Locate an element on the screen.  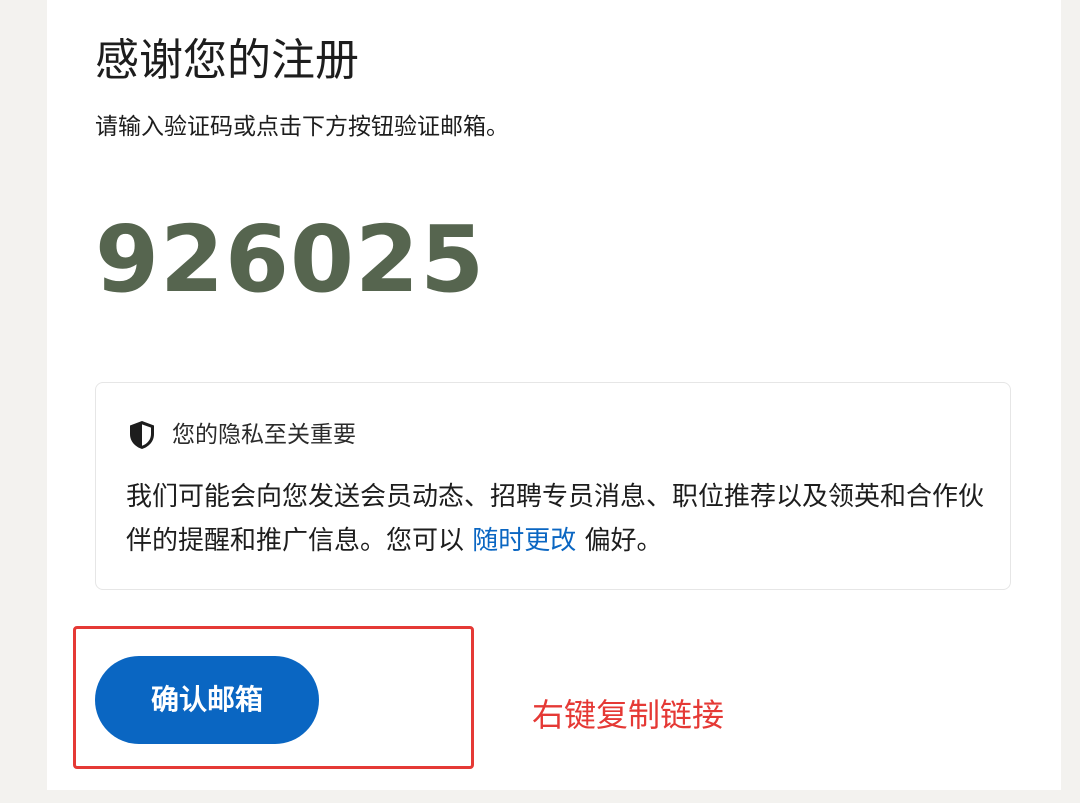
privacy-title: 您的隐私至关重要 is located at coordinates (264, 435).